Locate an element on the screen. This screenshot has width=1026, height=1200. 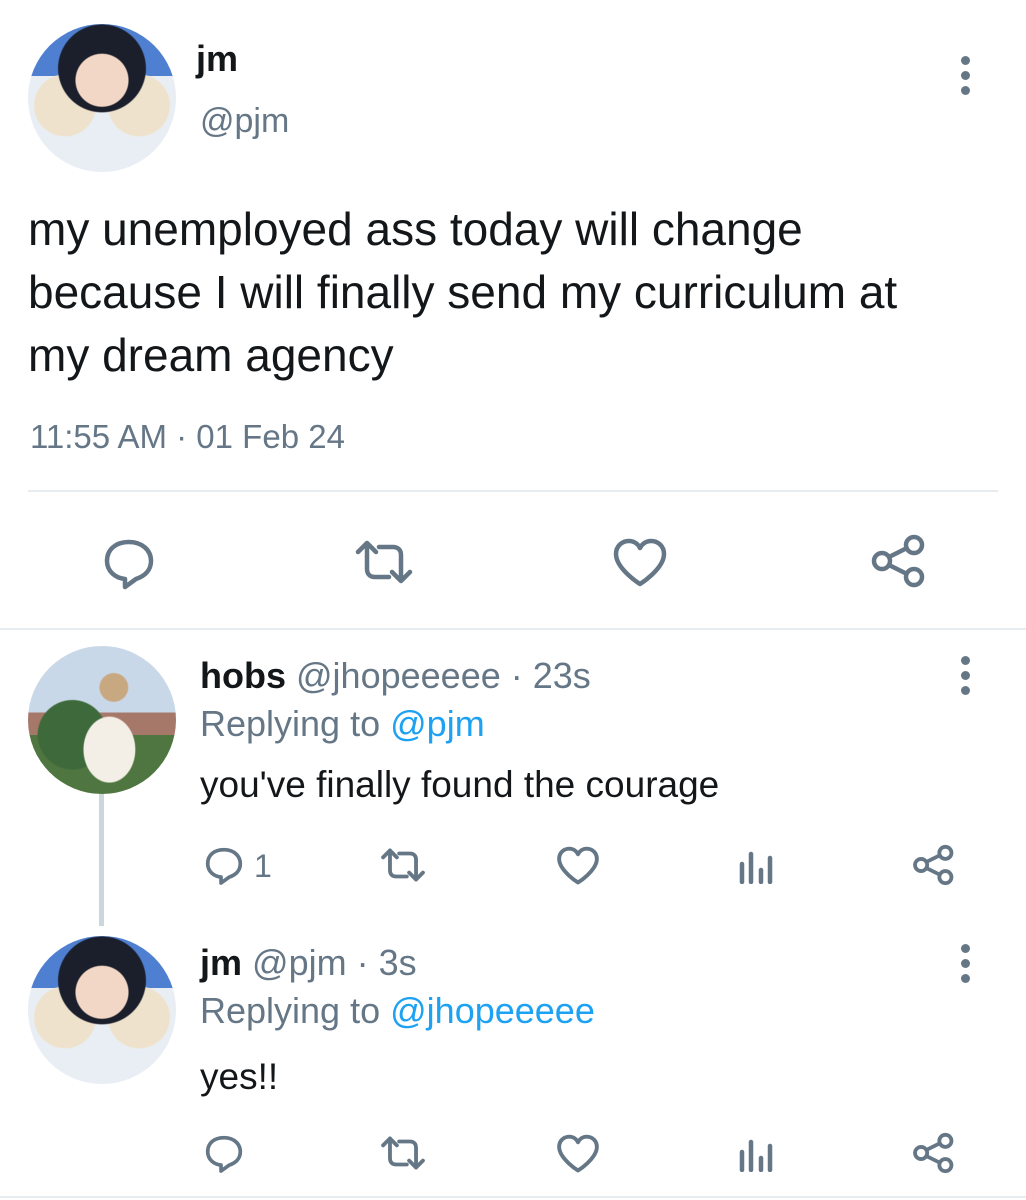
reply-age: · 3s is located at coordinates (386, 962).